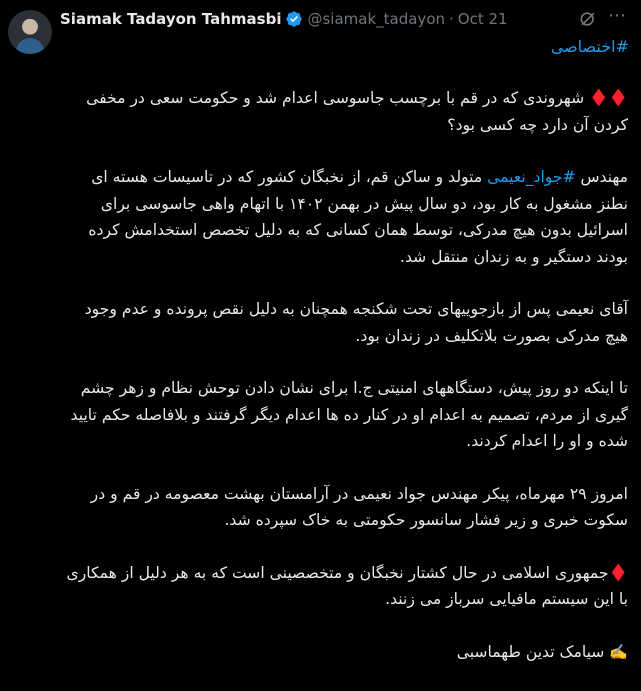 The width and height of the screenshot is (641, 691). I want to click on hashtag-javad-naeimi: #جواد_نعیمی, so click(531, 177).